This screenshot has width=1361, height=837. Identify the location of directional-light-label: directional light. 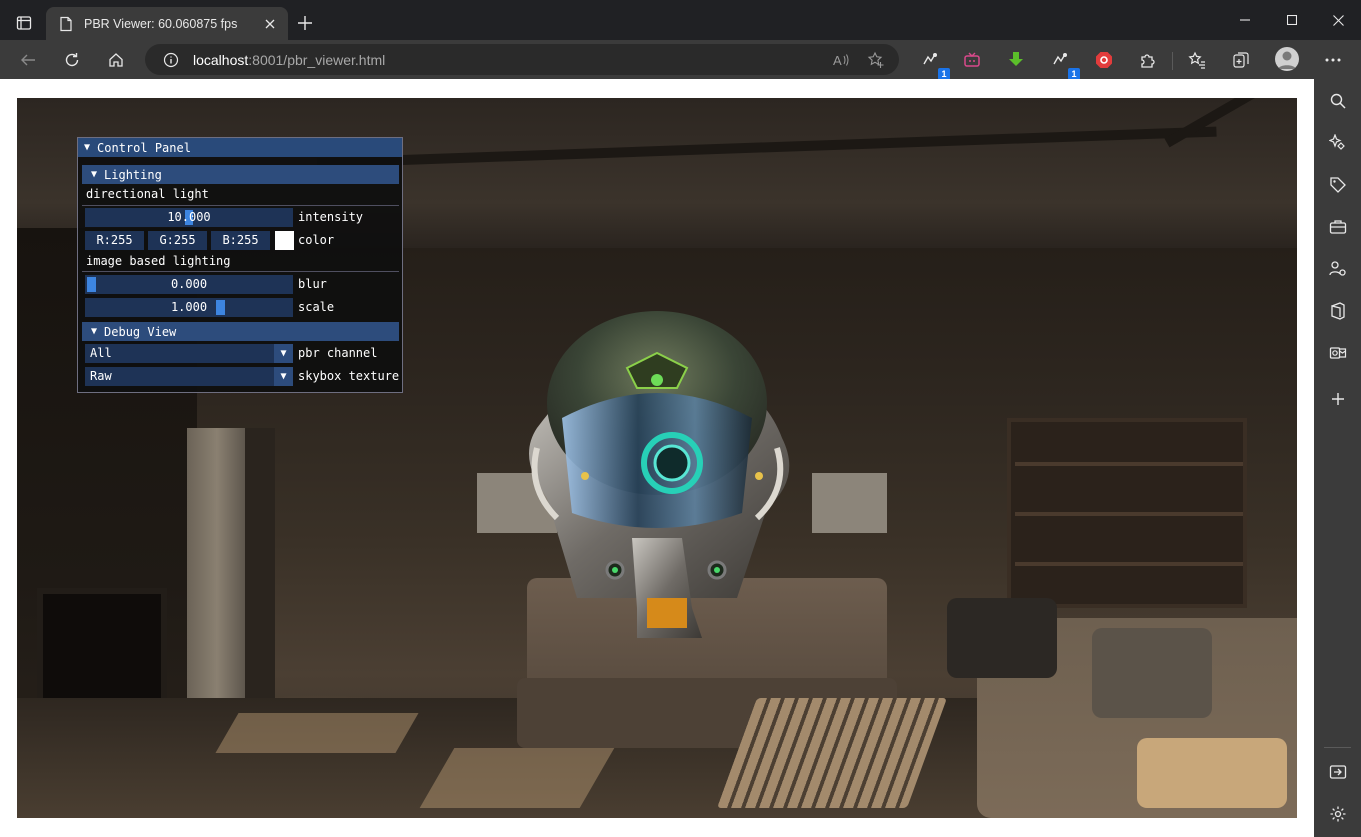
(147, 194).